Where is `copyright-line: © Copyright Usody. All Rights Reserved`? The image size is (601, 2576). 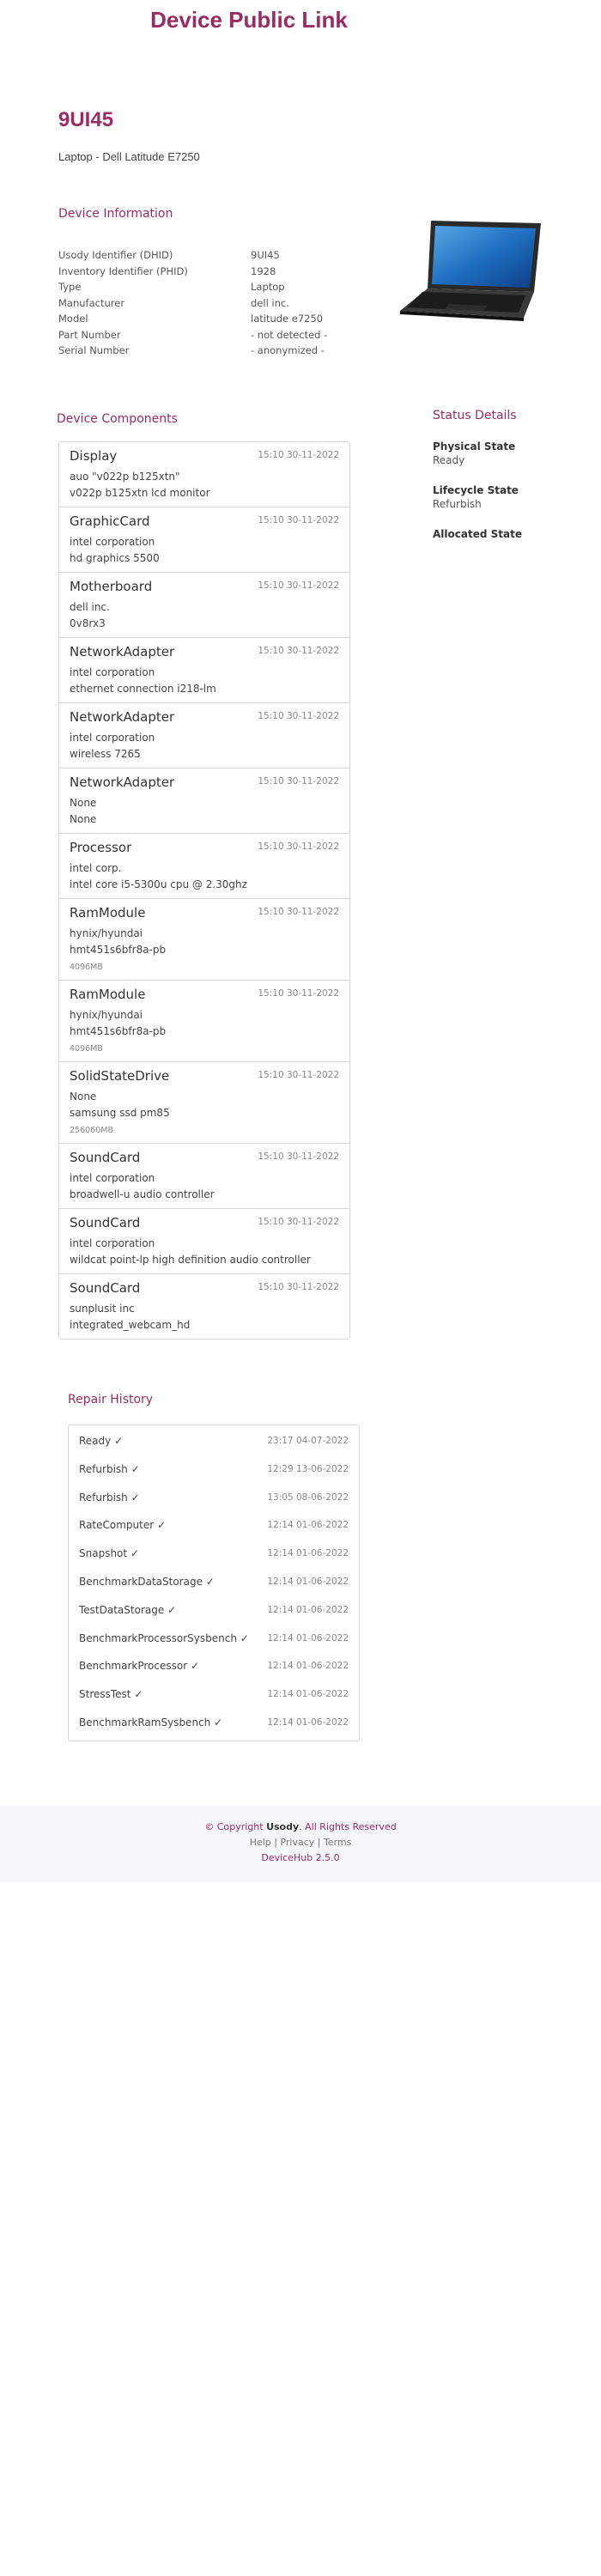
copyright-line: © Copyright Usody. All Rights Reserved is located at coordinates (300, 1828).